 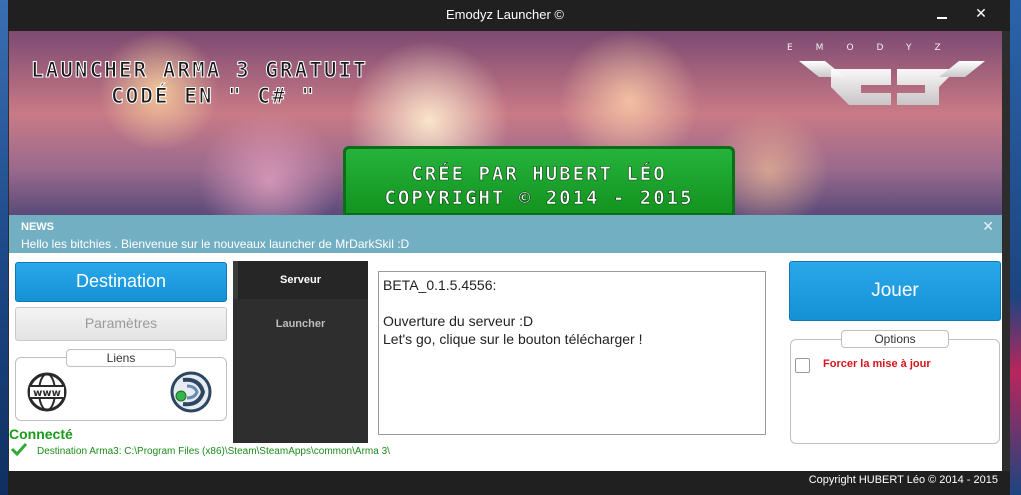 I want to click on copyright-text: Copyright HUBERT Léo © 2014 - 2015, so click(x=903, y=480).